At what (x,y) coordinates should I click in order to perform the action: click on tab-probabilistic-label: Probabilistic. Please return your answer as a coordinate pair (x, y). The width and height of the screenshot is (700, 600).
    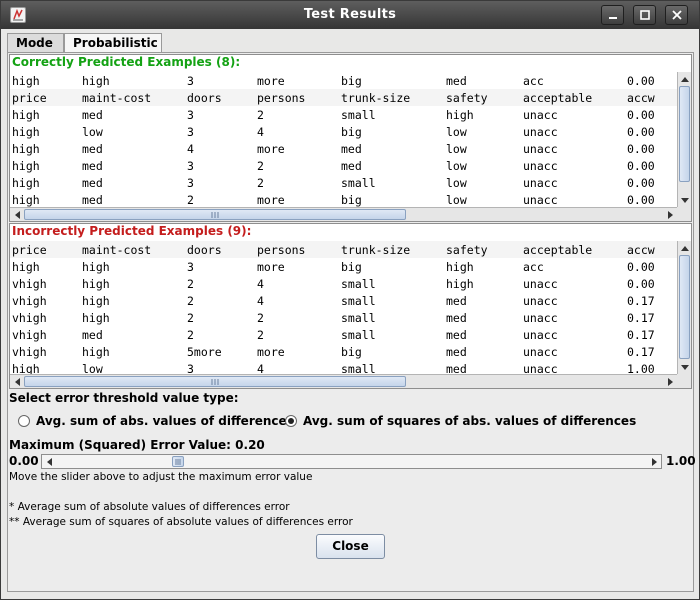
    Looking at the image, I should click on (115, 43).